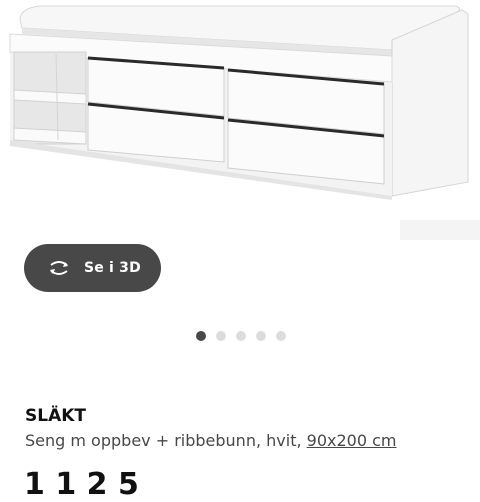 This screenshot has height=502, width=480. I want to click on product-size-link: 90x200 cm, so click(352, 440).